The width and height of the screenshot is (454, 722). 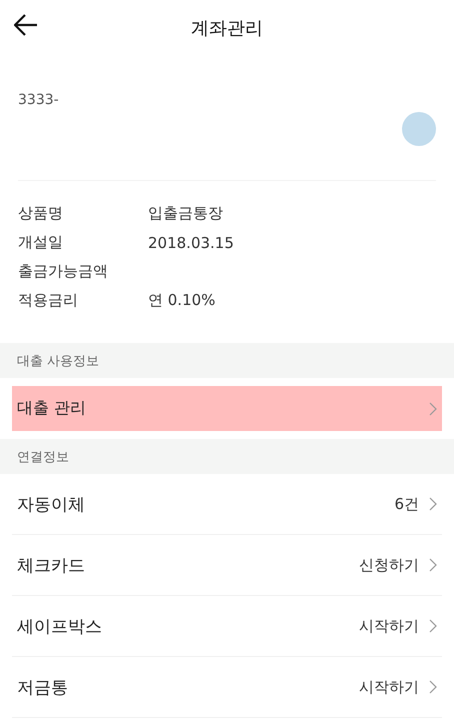 I want to click on detail-label: 출금가능금액, so click(x=63, y=271).